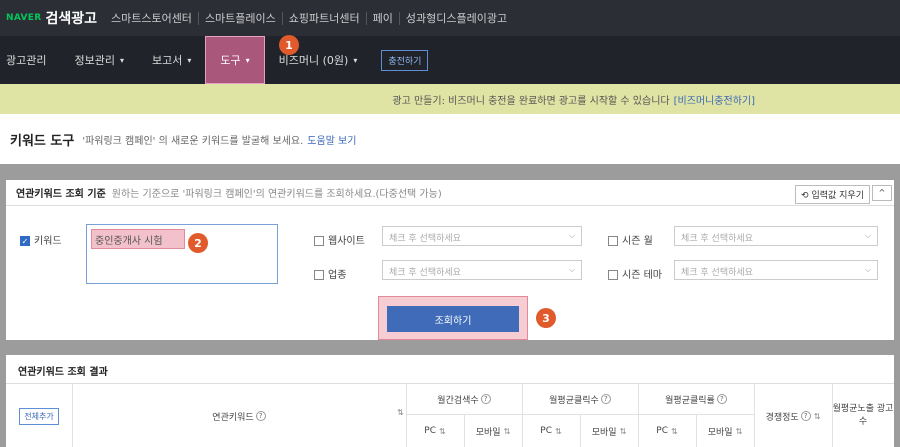  I want to click on keyword-checkbox-row: ✓ 키워드, so click(41, 239).